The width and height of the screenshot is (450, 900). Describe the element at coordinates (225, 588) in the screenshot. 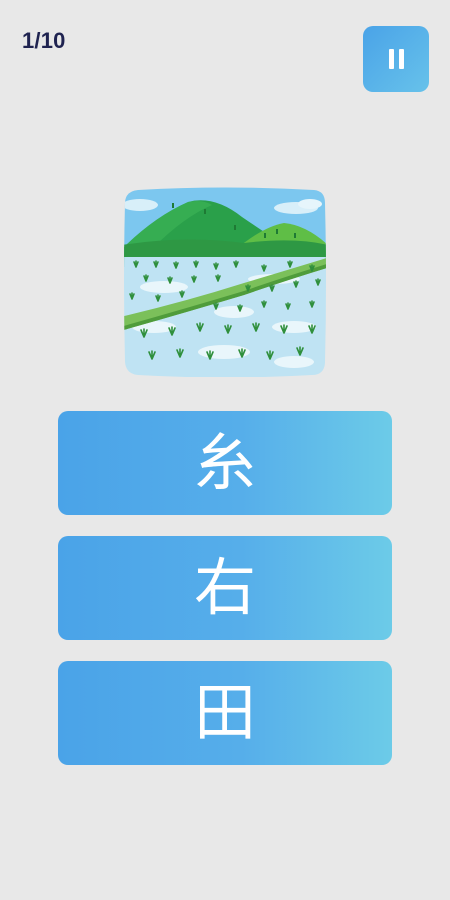

I see `answer-button-2: 右` at that location.